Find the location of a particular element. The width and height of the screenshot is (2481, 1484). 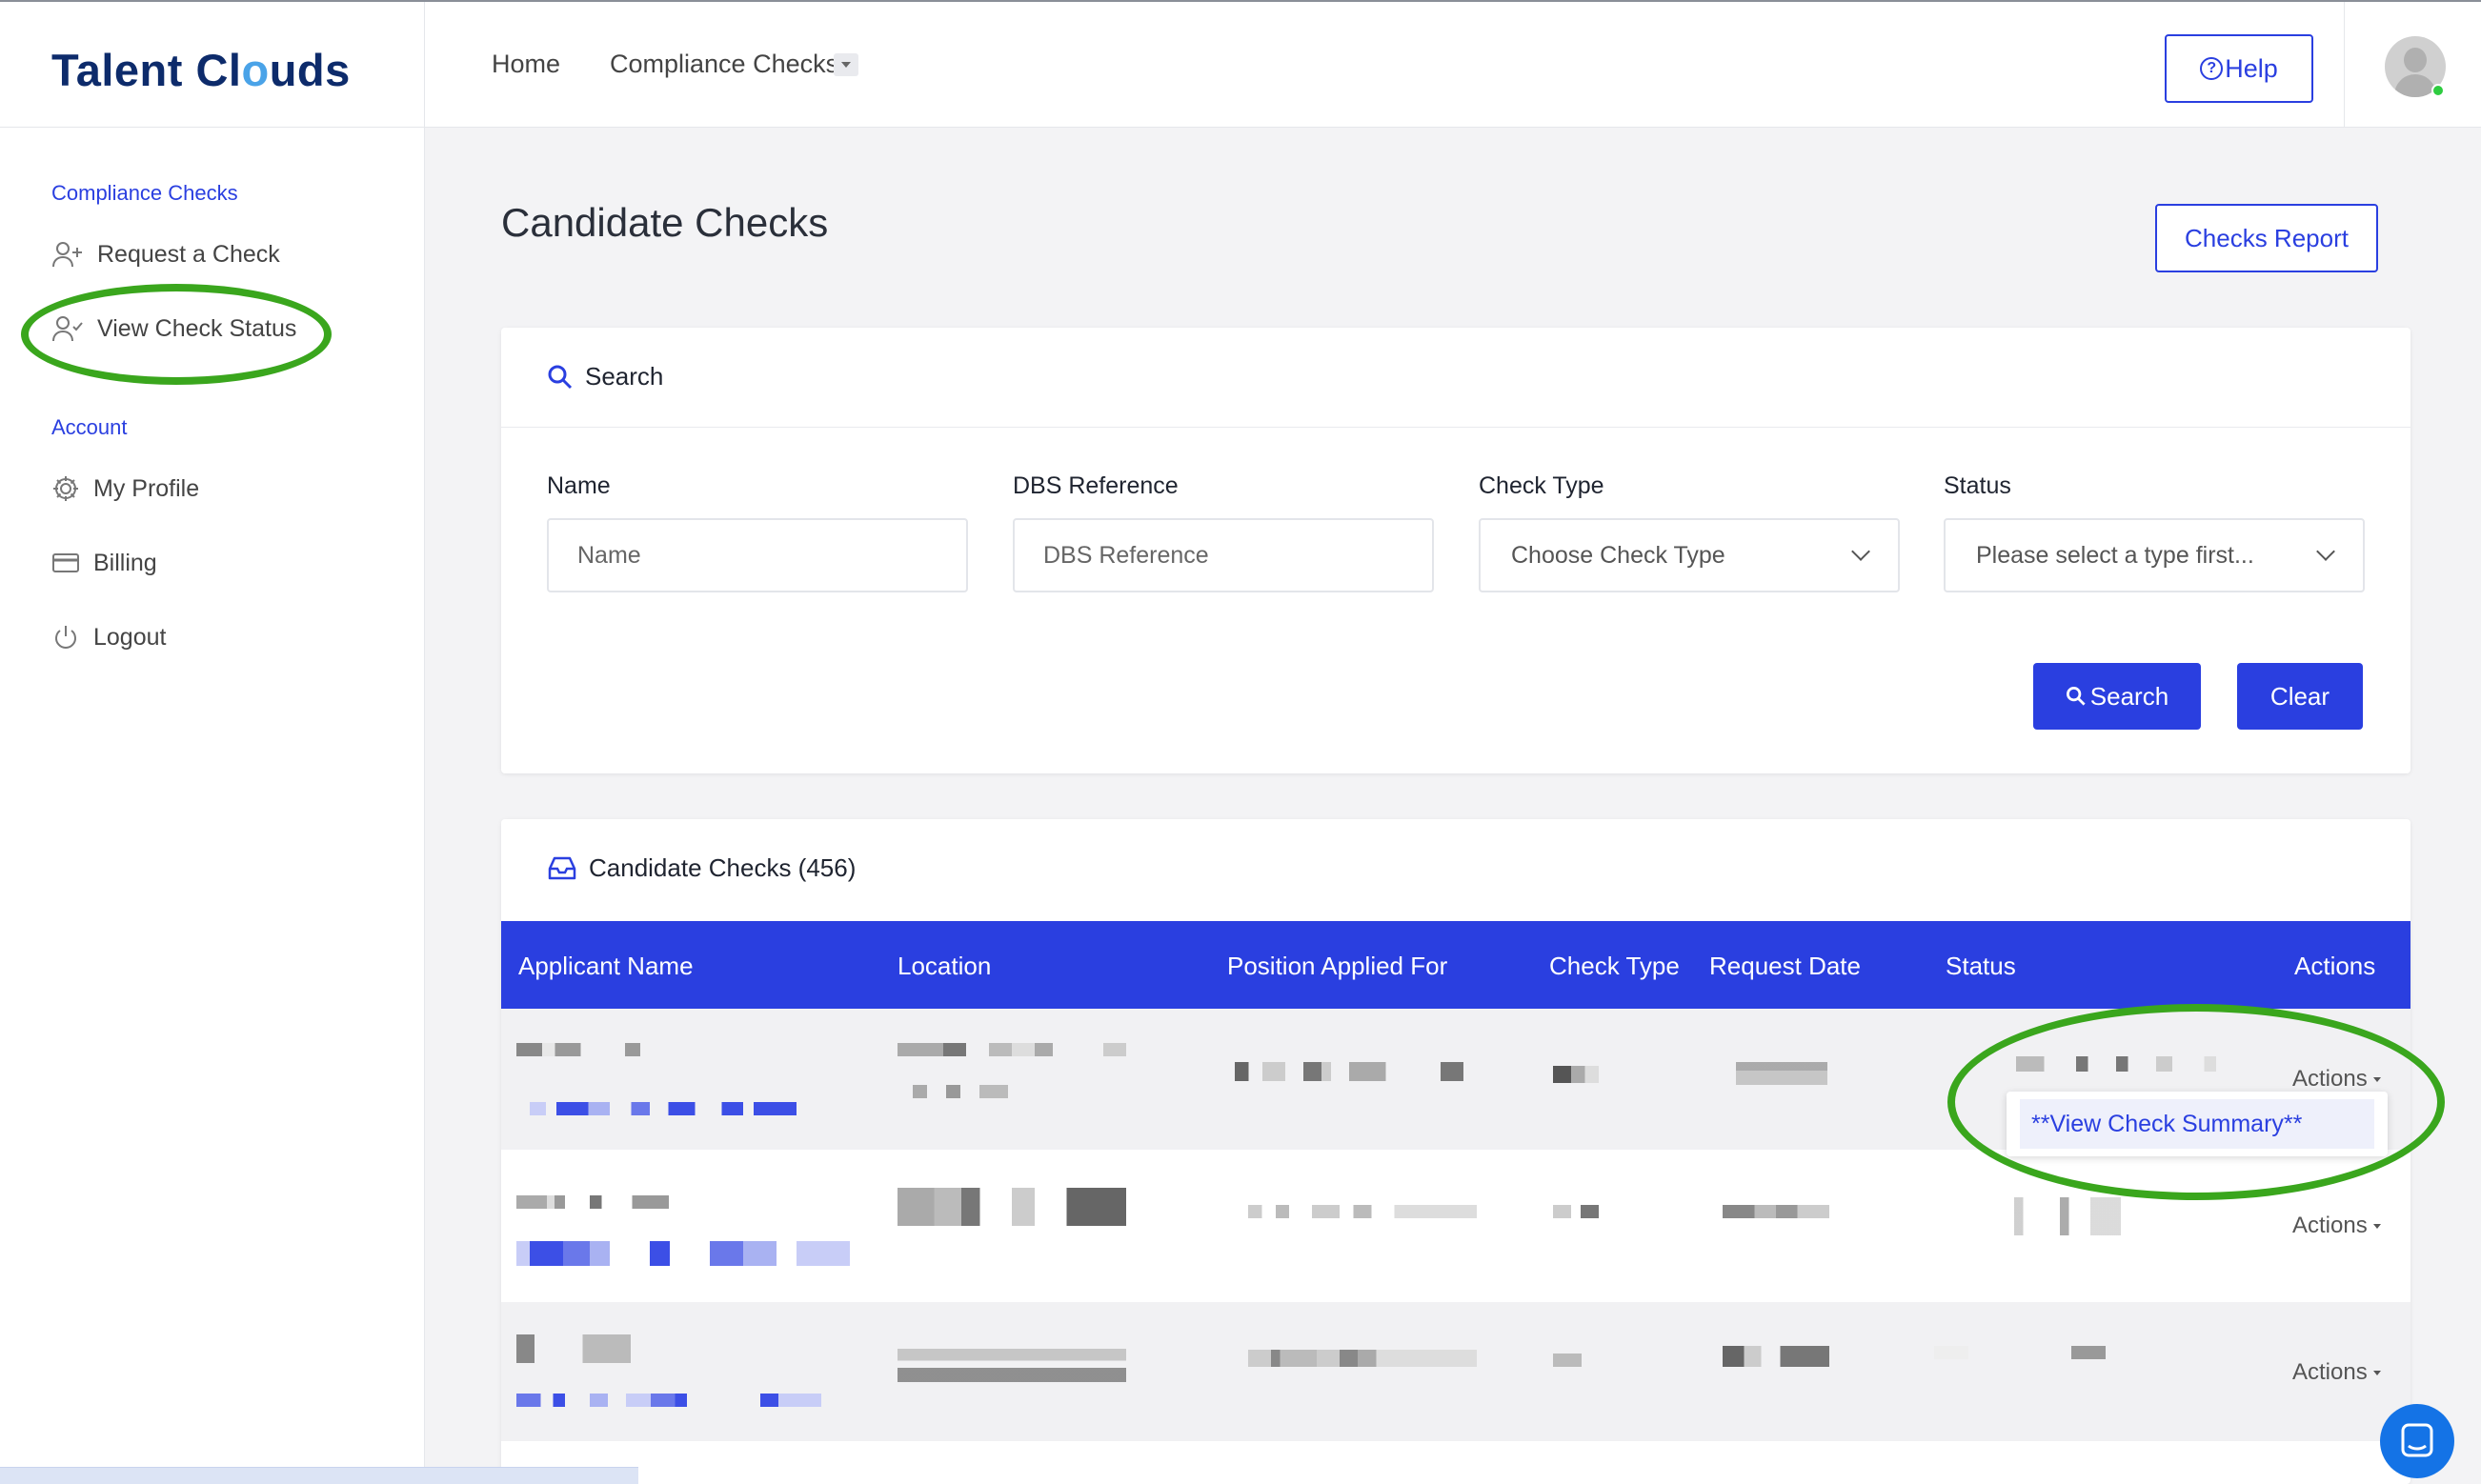

sidebar-item-my-profile: My Profile is located at coordinates (125, 488).